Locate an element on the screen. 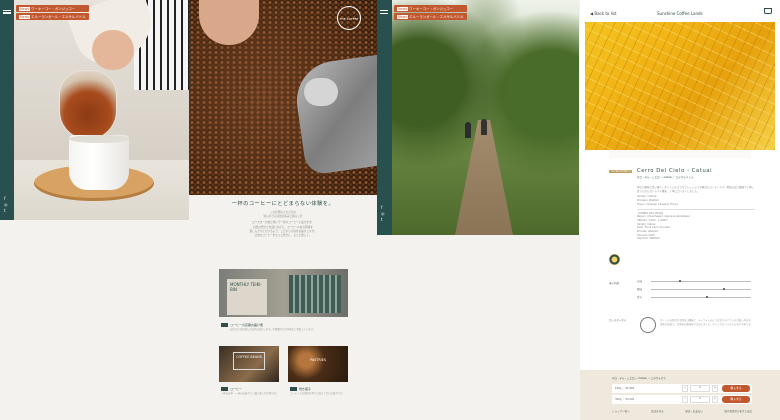  certification-seal is located at coordinates (614, 259).